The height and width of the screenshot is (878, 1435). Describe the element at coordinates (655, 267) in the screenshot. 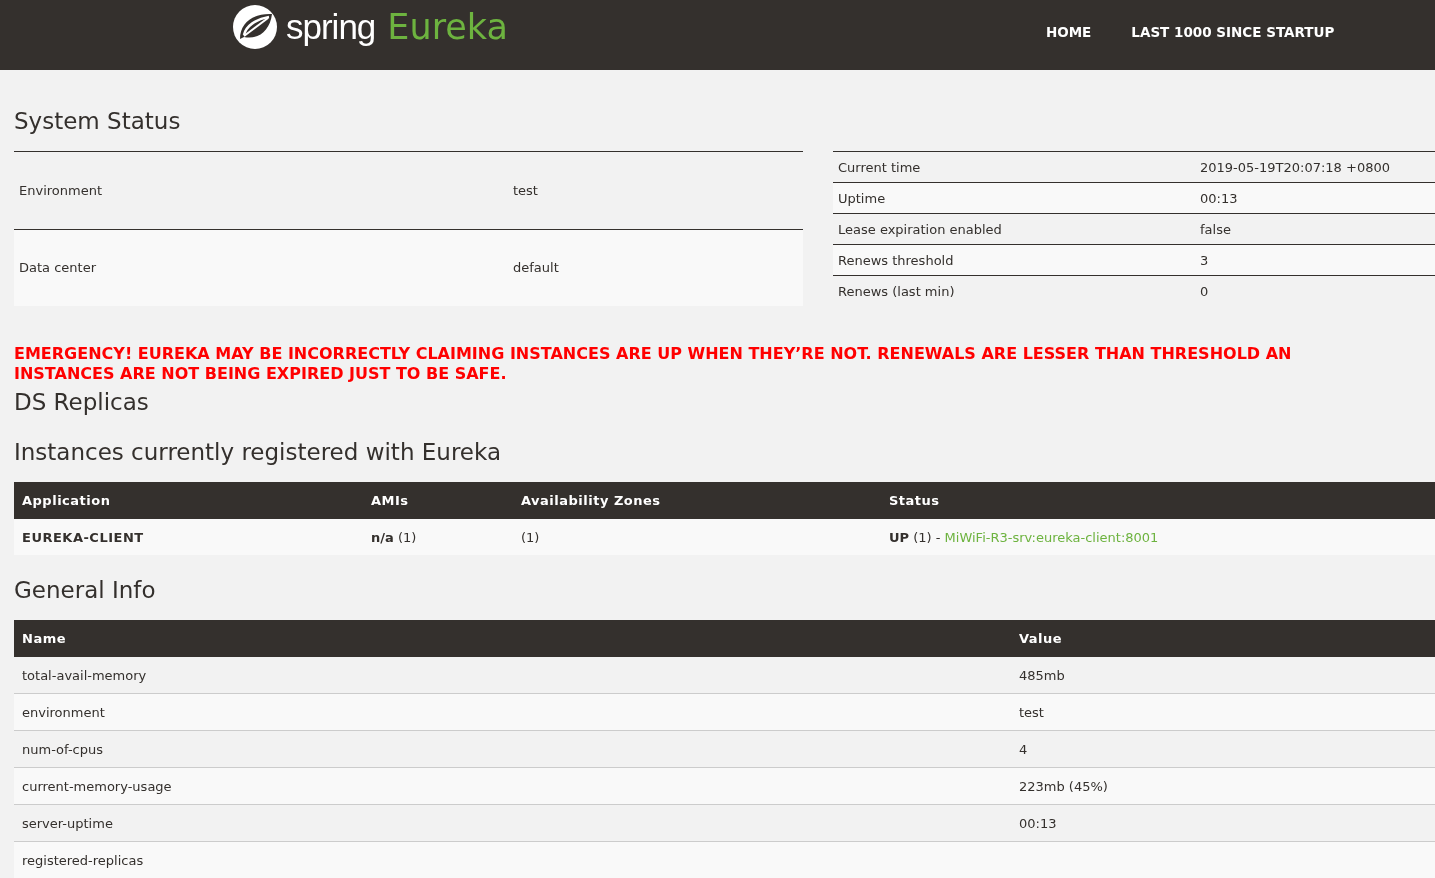

I see `table-cell: default` at that location.